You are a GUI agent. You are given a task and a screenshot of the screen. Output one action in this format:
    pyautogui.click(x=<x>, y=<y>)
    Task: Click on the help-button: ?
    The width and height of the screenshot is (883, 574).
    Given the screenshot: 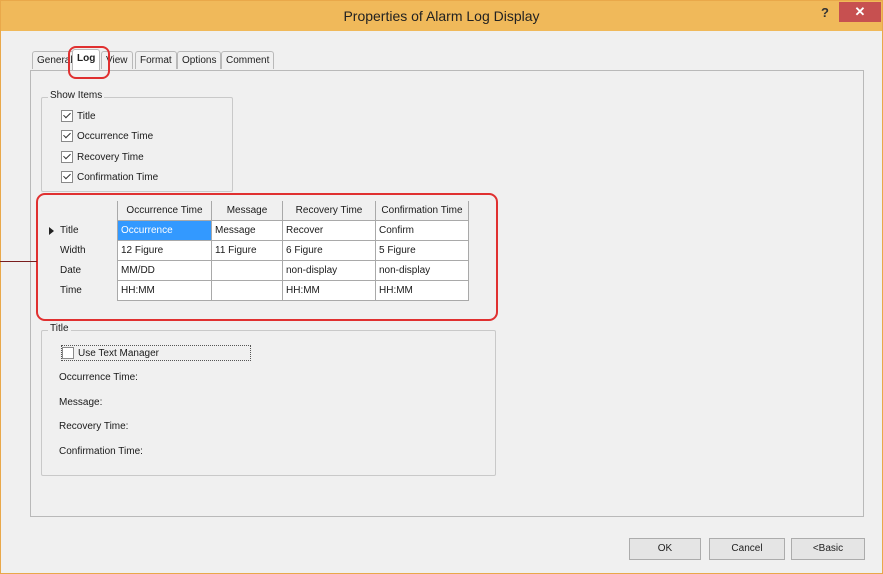 What is the action you would take?
    pyautogui.click(x=825, y=14)
    